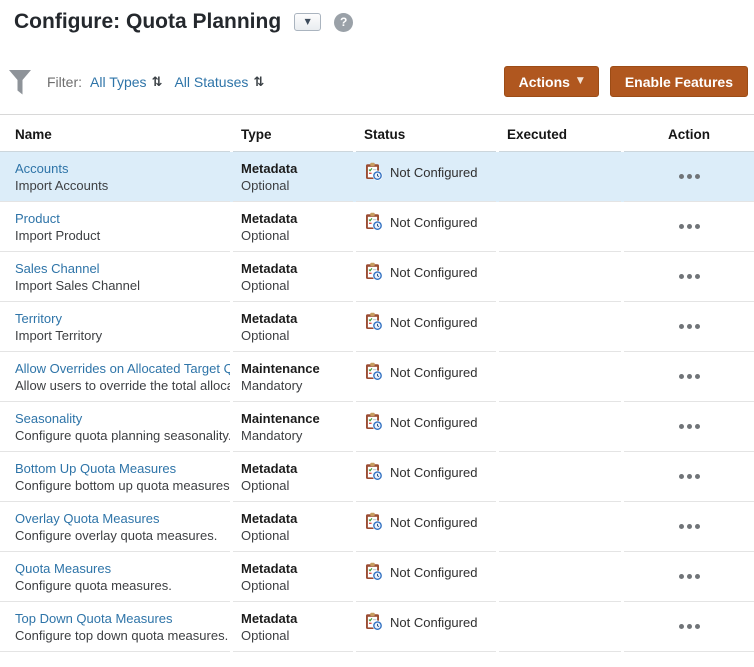 Image resolution: width=754 pixels, height=667 pixels. I want to click on table-row: Product Import Product Metadata Optional, so click(377, 227).